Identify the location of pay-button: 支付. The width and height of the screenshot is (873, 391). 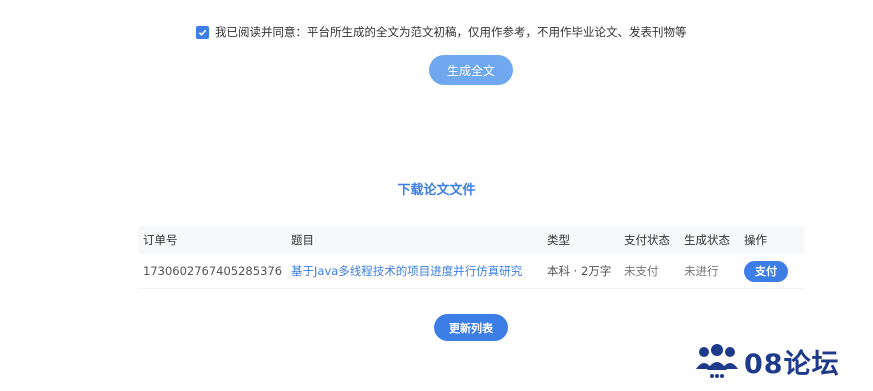
(766, 271).